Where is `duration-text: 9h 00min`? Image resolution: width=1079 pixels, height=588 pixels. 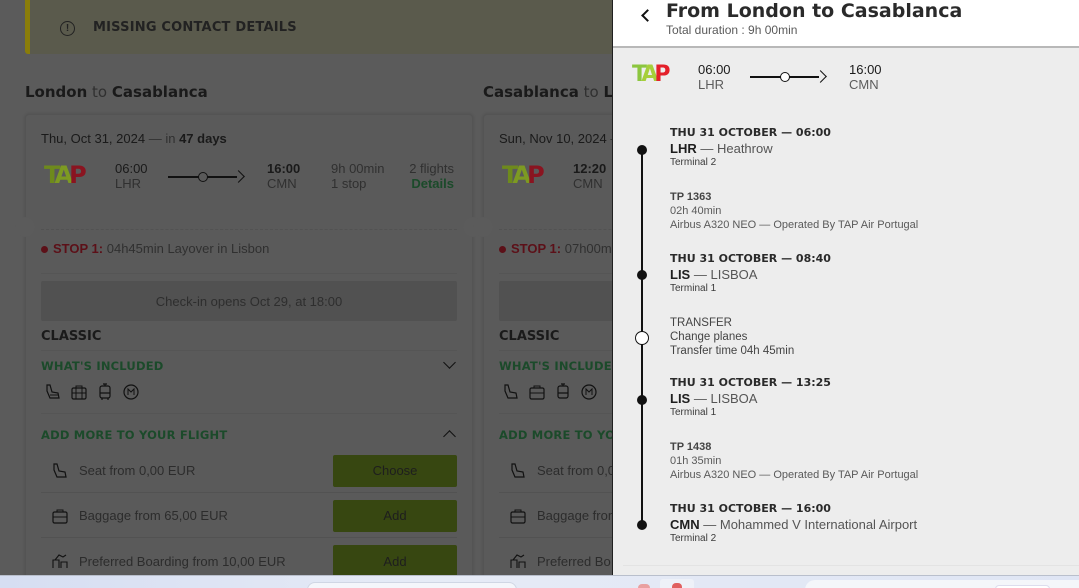
duration-text: 9h 00min is located at coordinates (358, 168).